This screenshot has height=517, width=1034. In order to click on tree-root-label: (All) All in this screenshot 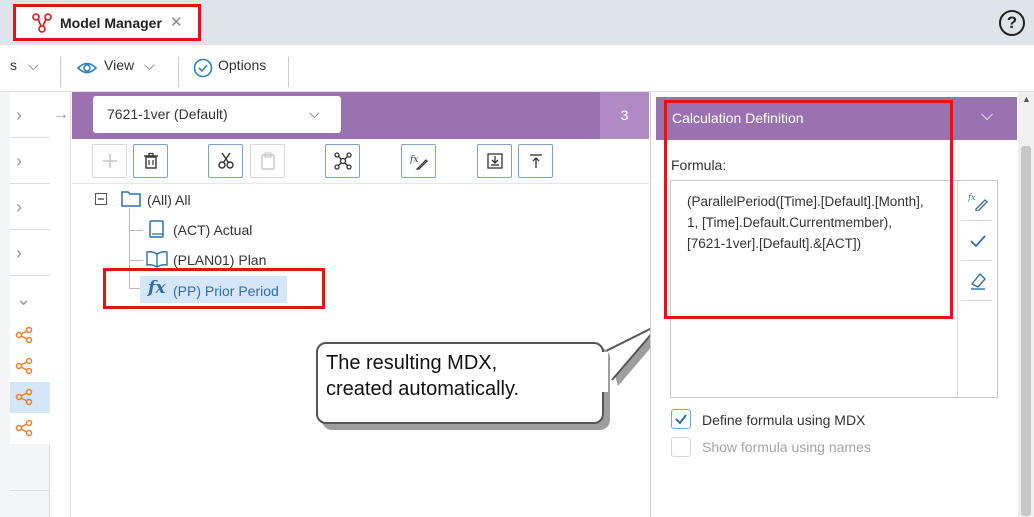, I will do `click(169, 200)`.